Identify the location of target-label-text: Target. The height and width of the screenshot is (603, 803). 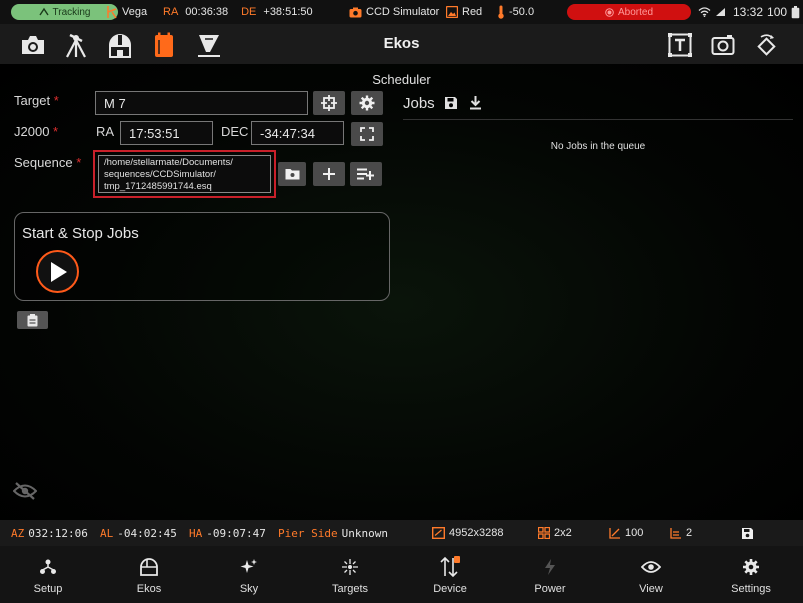
(32, 100).